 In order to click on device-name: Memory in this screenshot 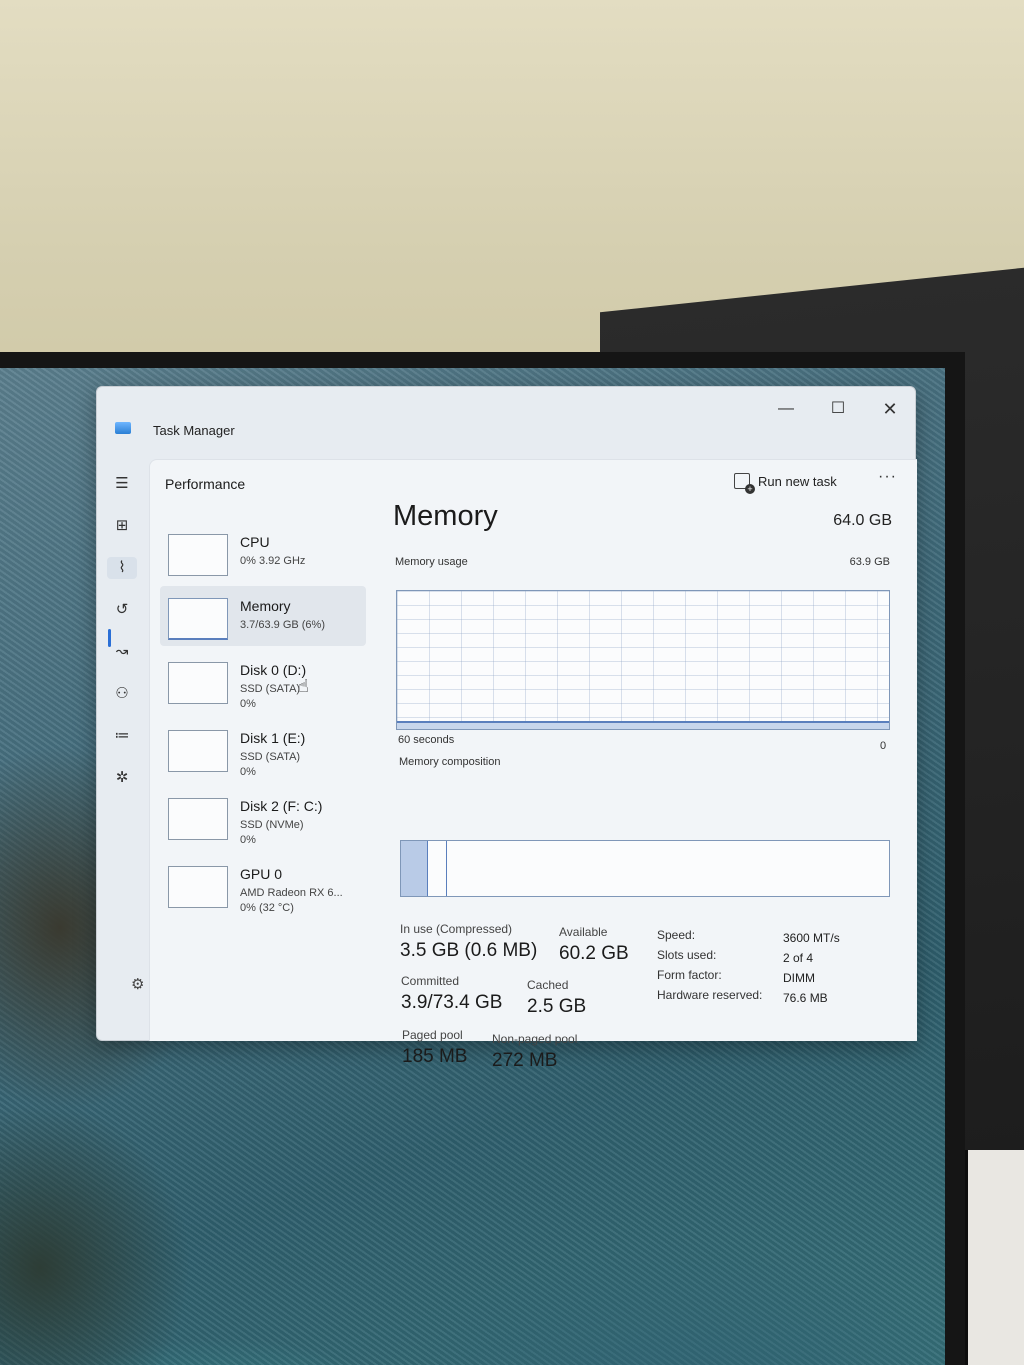, I will do `click(265, 606)`.